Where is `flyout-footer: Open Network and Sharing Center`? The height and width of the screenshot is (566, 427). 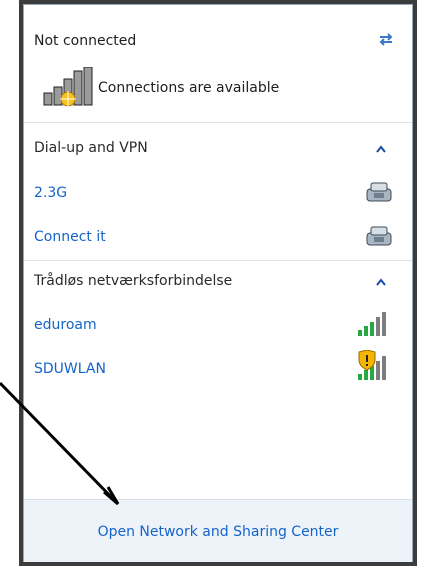 flyout-footer: Open Network and Sharing Center is located at coordinates (218, 530).